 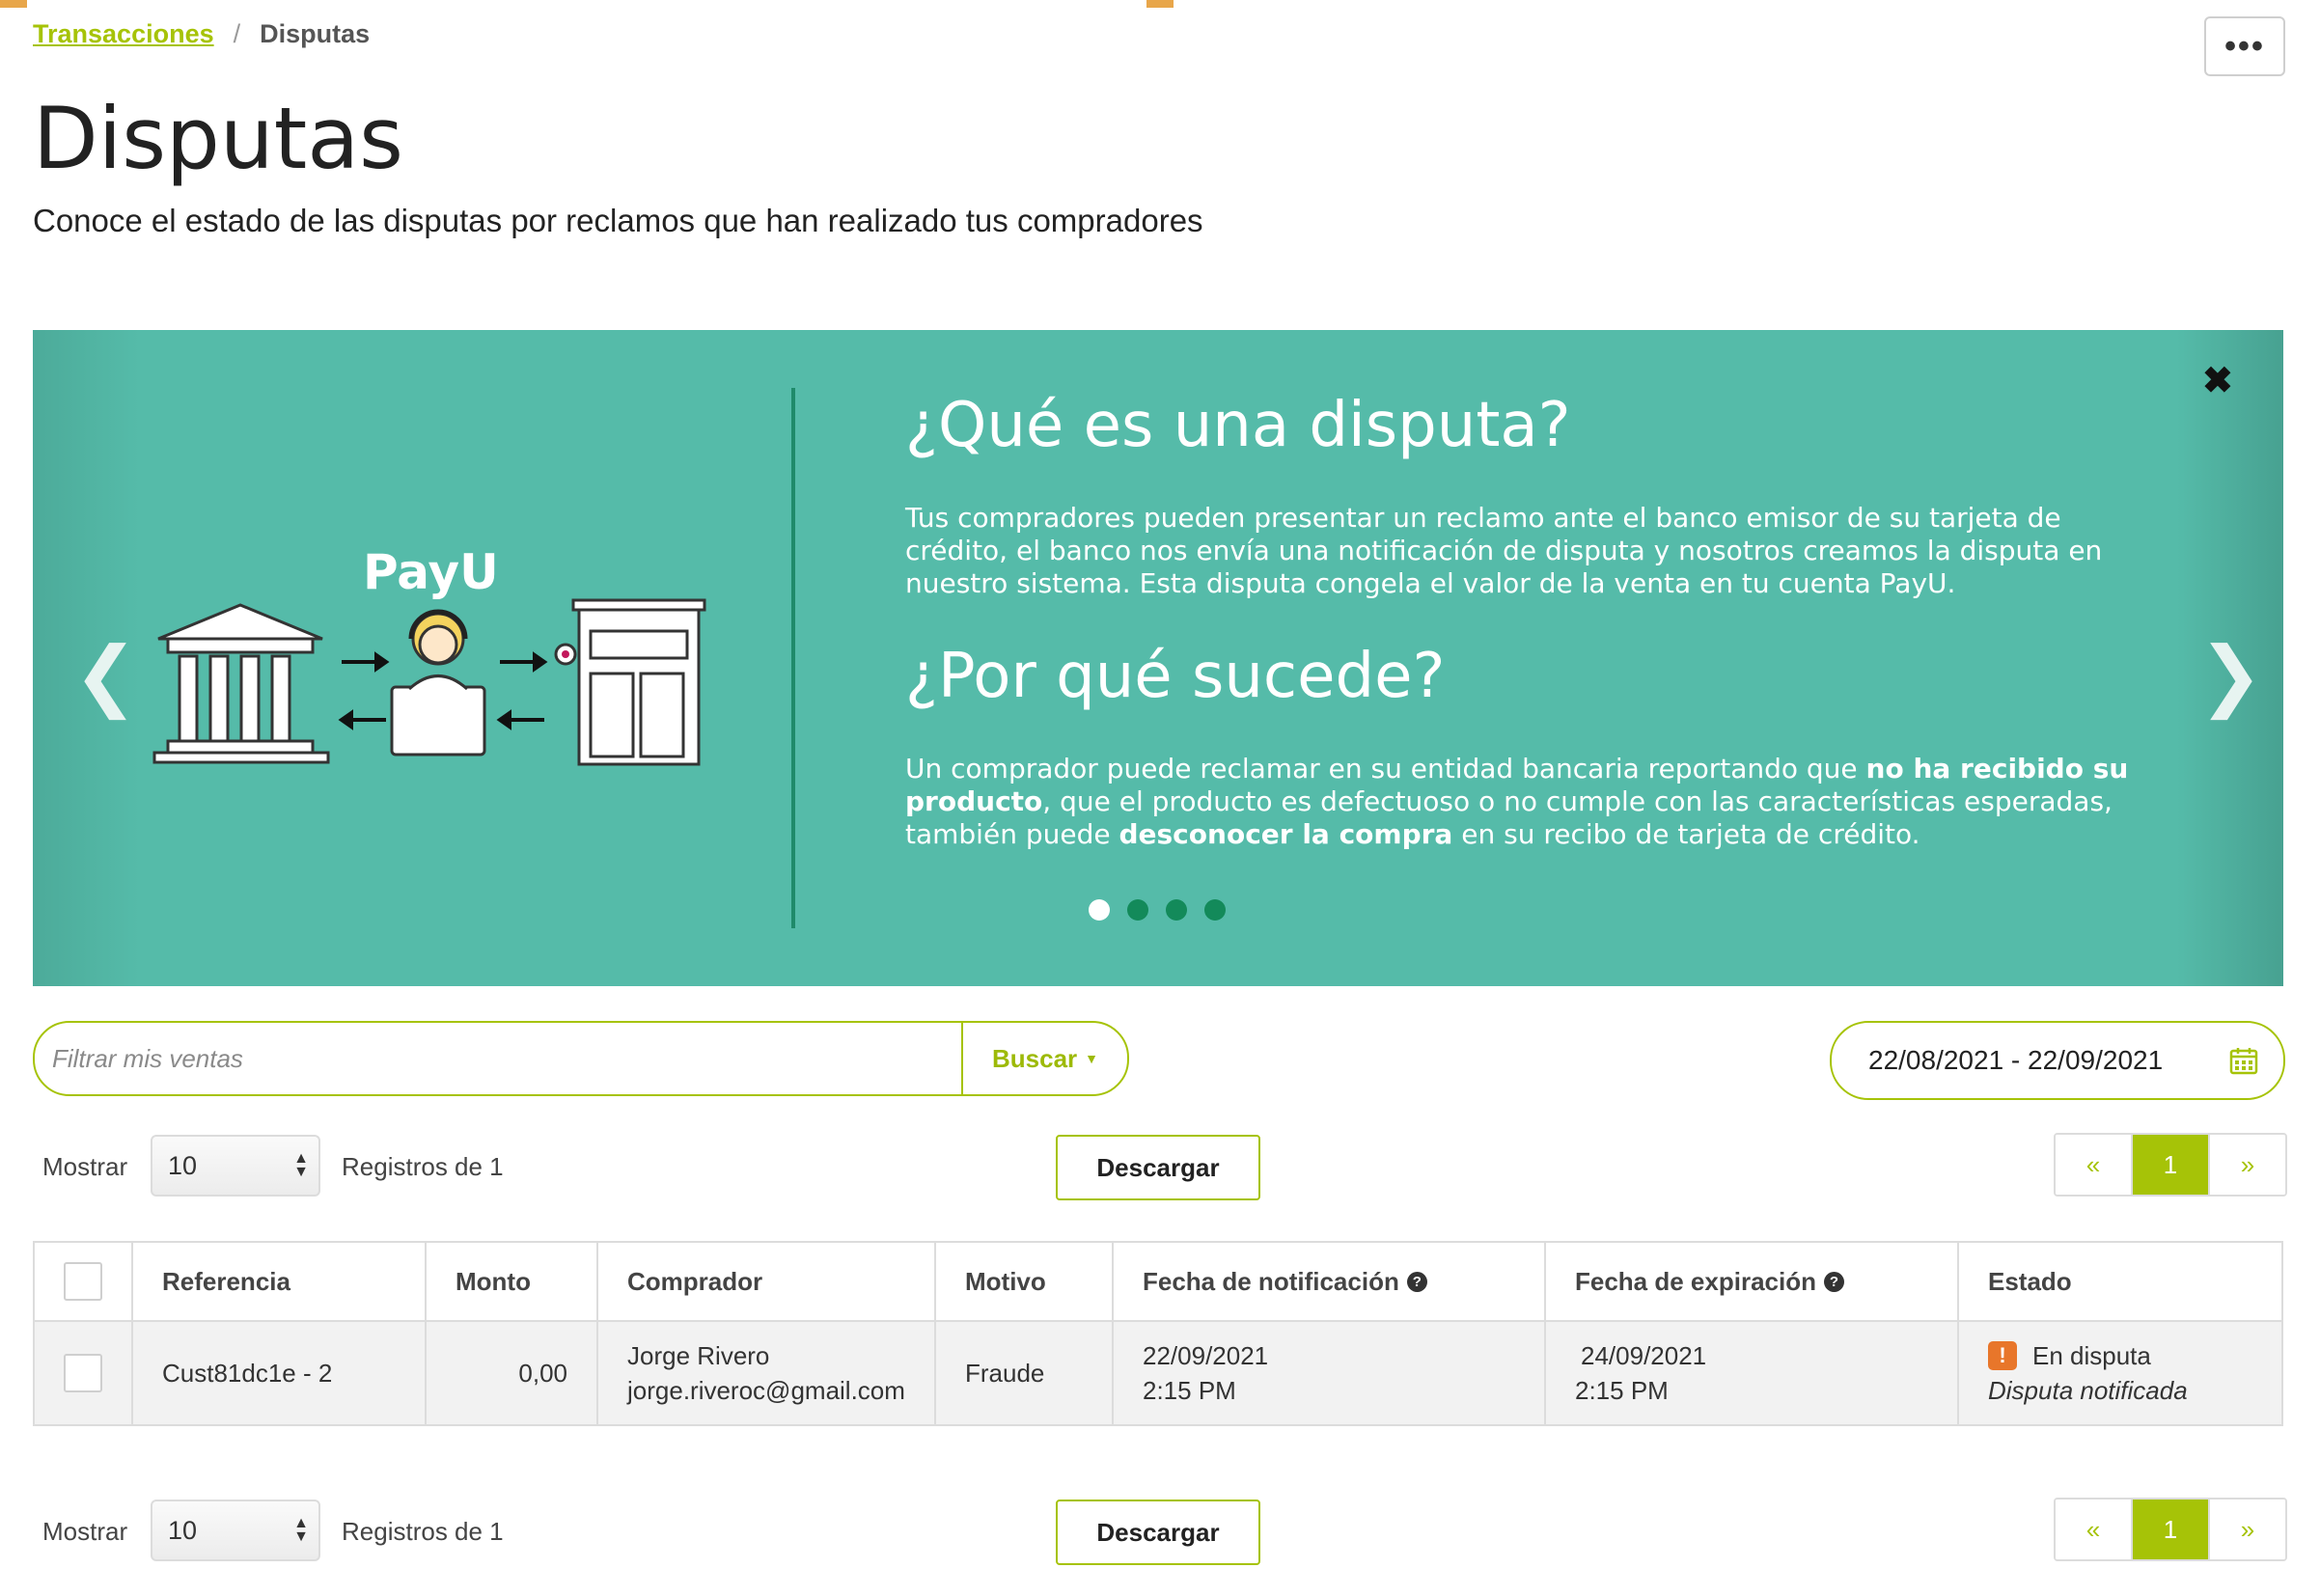 I want to click on banner-close-icon: ✖, so click(x=2217, y=380).